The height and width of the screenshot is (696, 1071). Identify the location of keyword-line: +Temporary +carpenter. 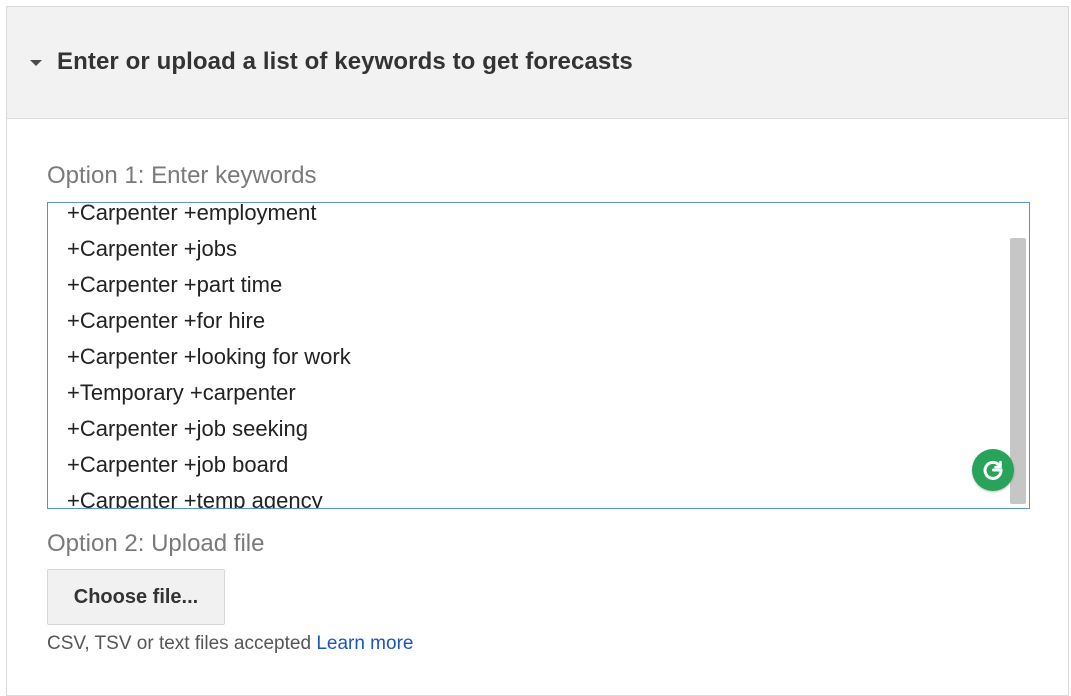
(181, 392).